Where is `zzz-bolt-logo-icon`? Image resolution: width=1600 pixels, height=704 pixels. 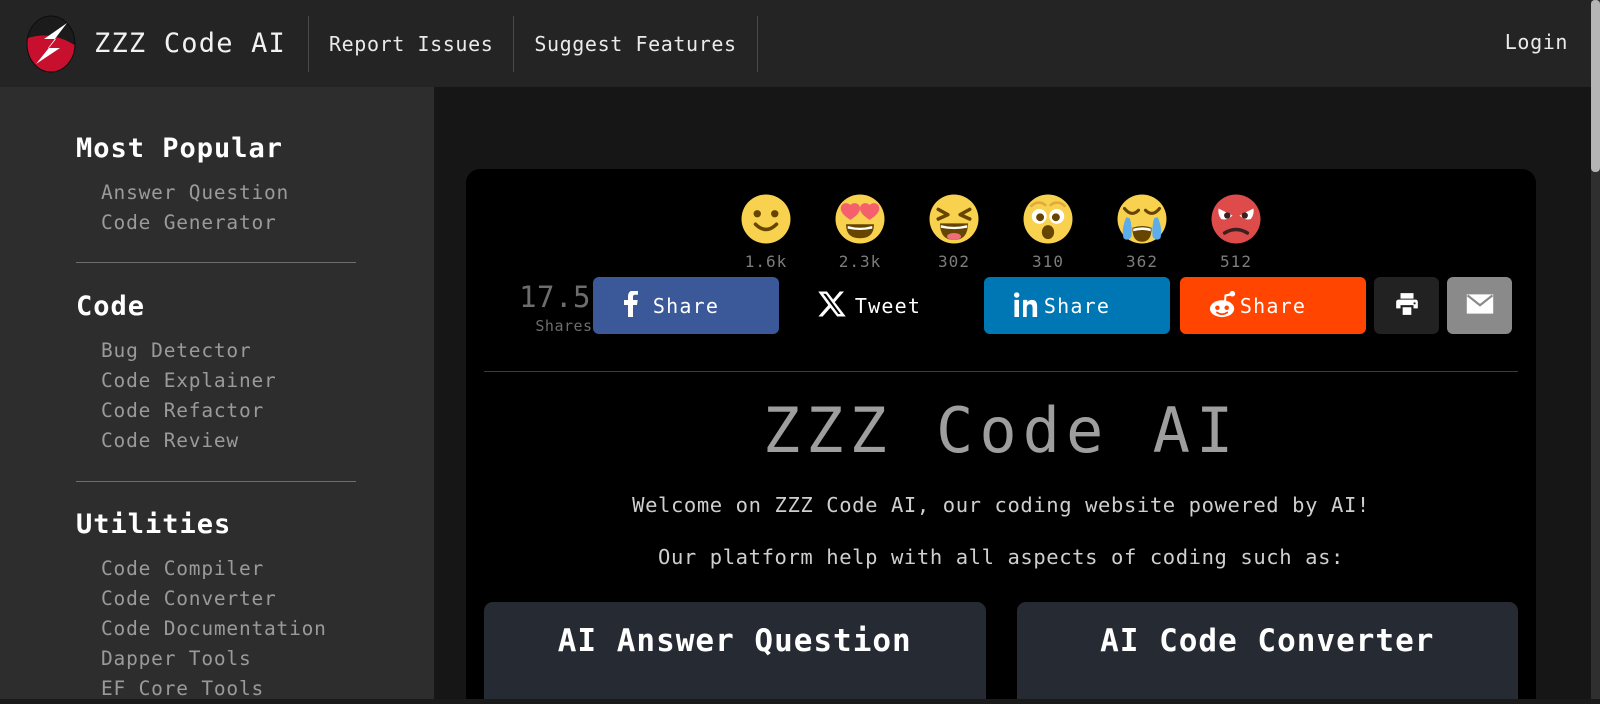 zzz-bolt-logo-icon is located at coordinates (51, 43).